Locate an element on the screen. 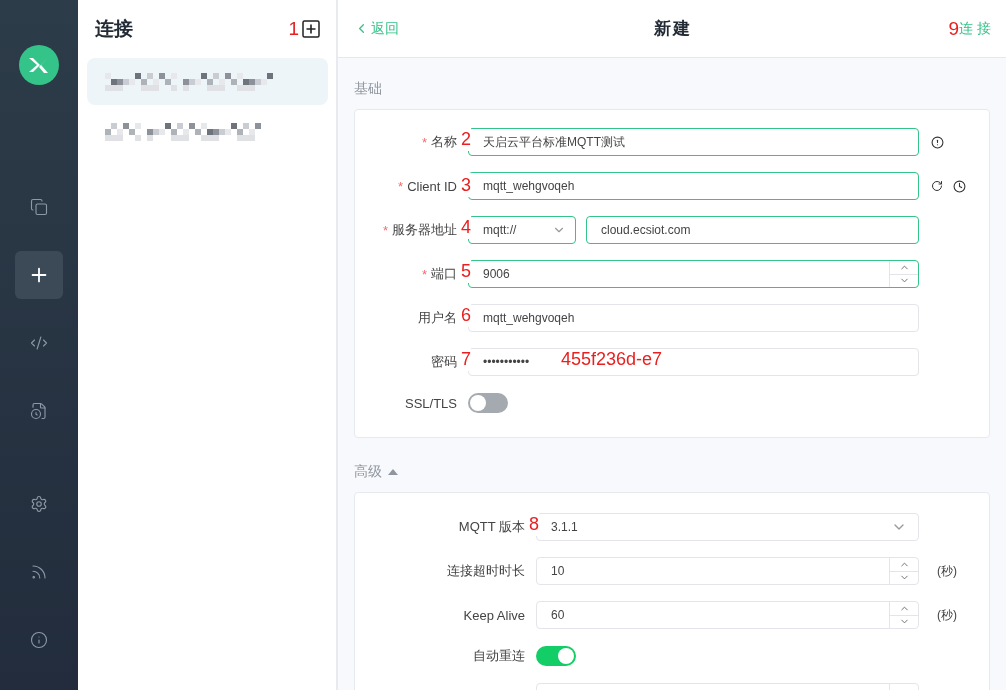 The width and height of the screenshot is (1006, 690). annotation-number: 4 is located at coordinates (466, 227).